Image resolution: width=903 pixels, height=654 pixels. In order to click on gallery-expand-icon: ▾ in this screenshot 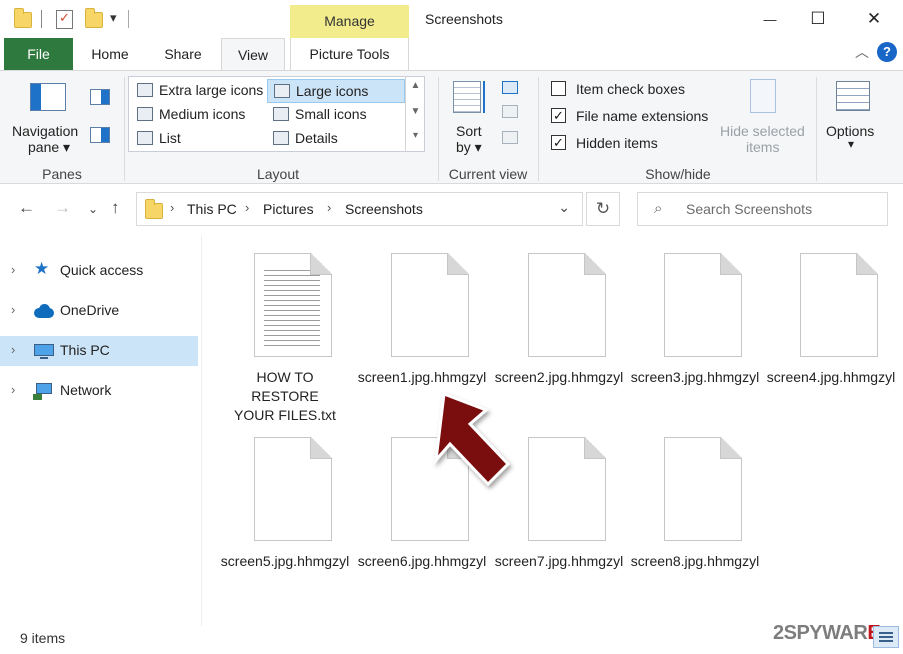, I will do `click(415, 135)`.